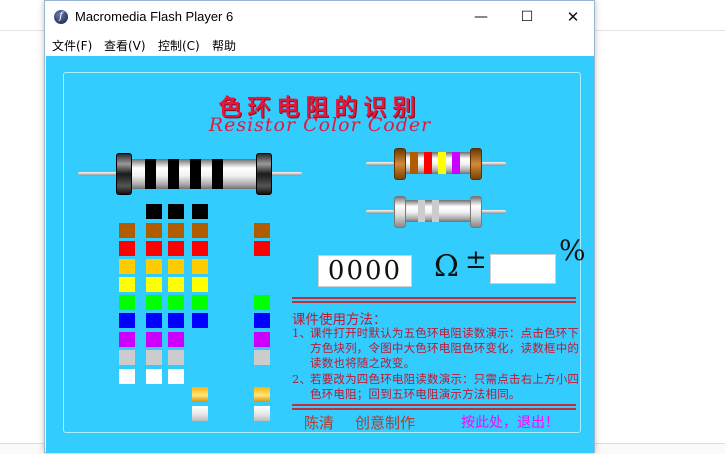  I want to click on small-plain-right-lead, so click(492, 212).